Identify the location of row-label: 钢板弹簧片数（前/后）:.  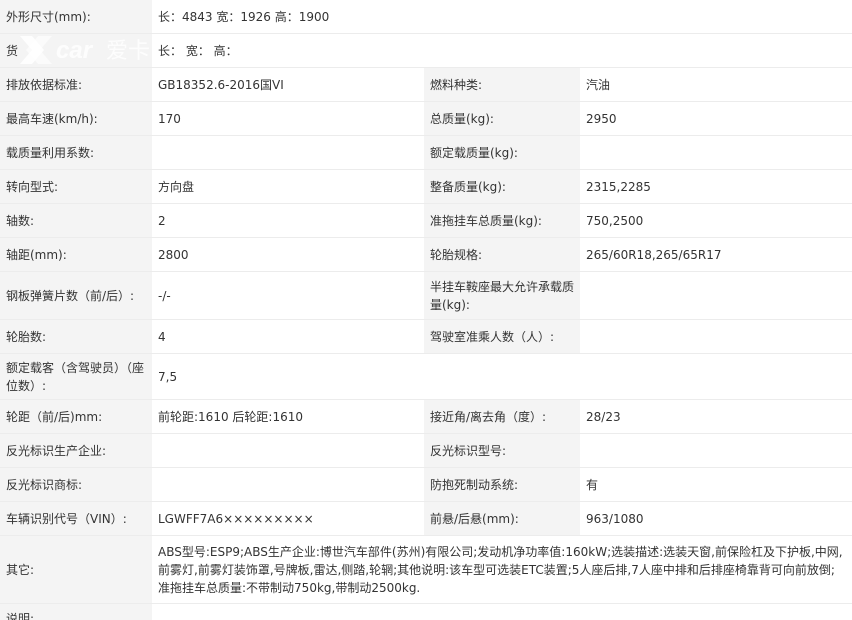
(76, 295).